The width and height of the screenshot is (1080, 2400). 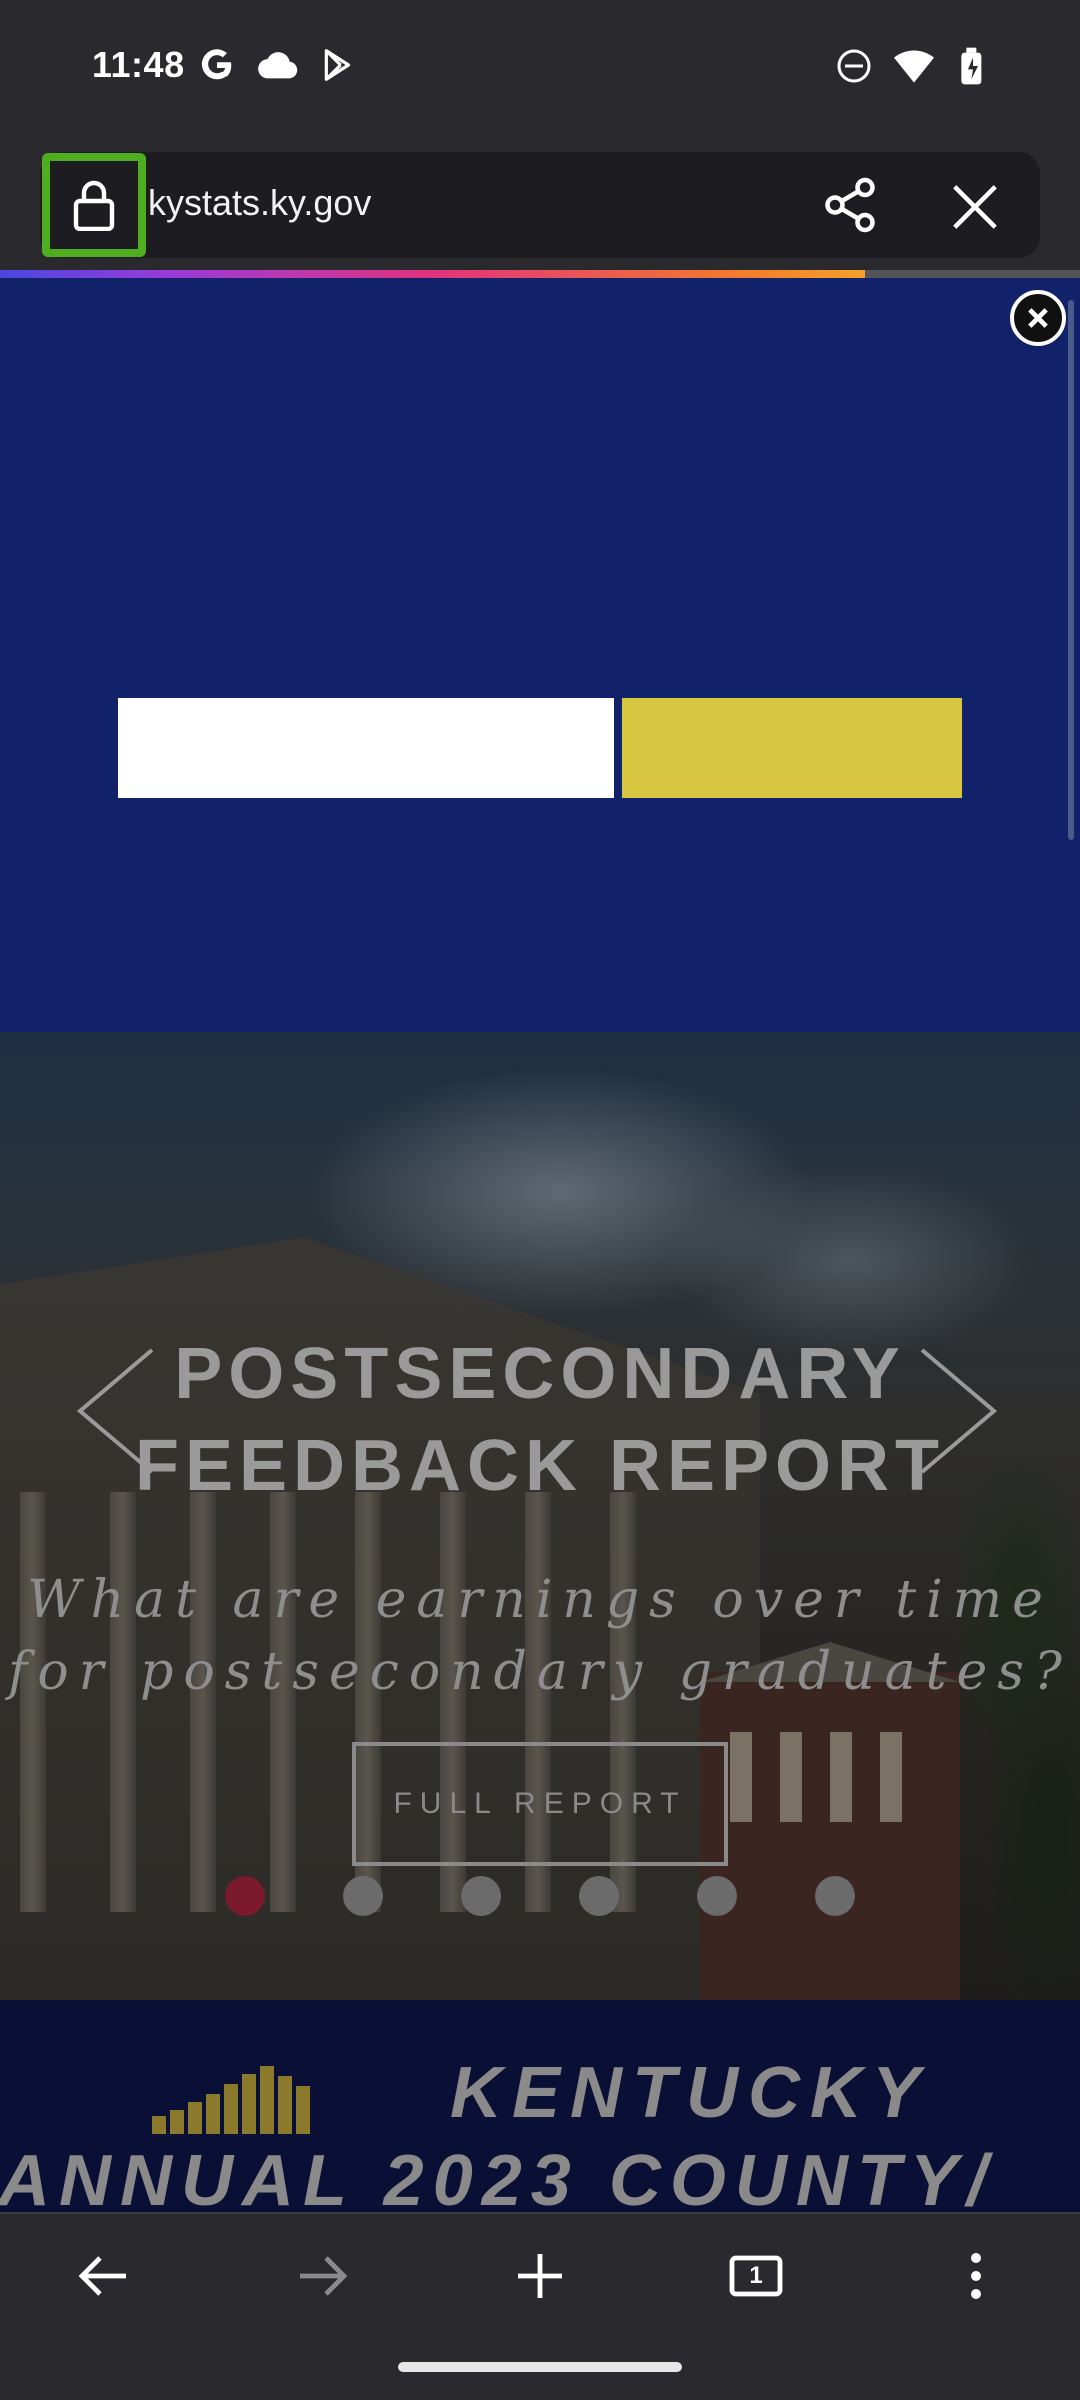 I want to click on banner-title: KENTUCKY, so click(x=690, y=2093).